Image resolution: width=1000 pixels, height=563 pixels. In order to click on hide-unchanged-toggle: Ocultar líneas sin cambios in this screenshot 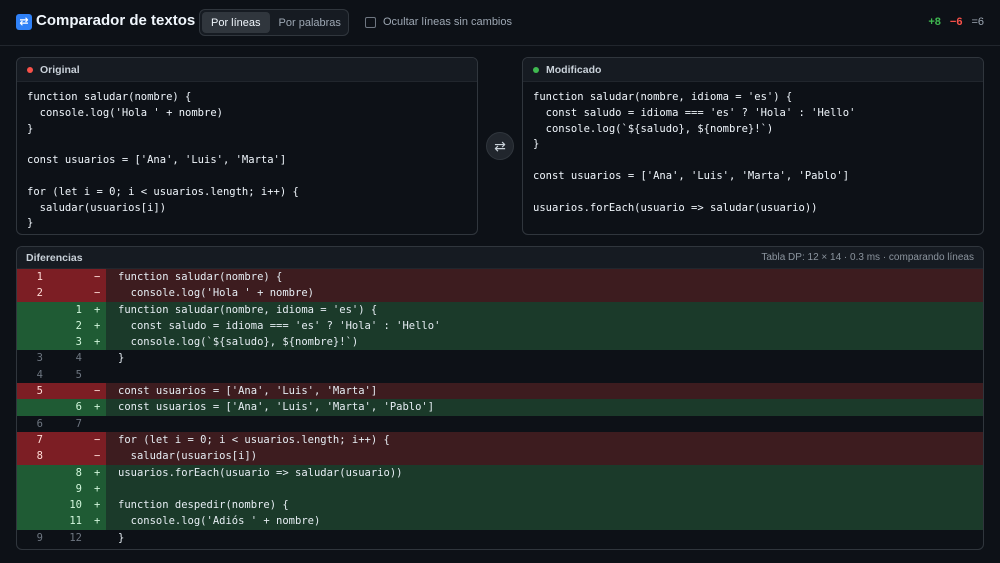, I will do `click(438, 22)`.